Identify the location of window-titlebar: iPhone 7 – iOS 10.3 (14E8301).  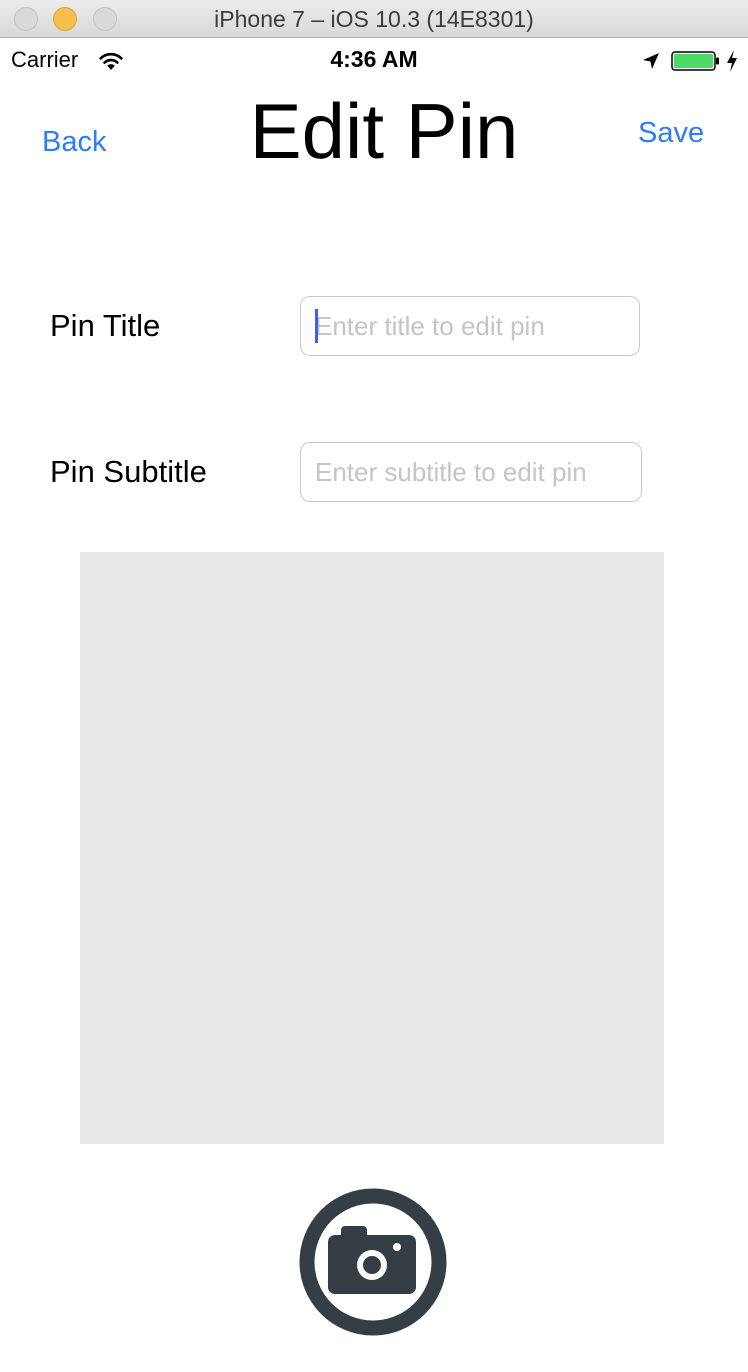
(374, 19).